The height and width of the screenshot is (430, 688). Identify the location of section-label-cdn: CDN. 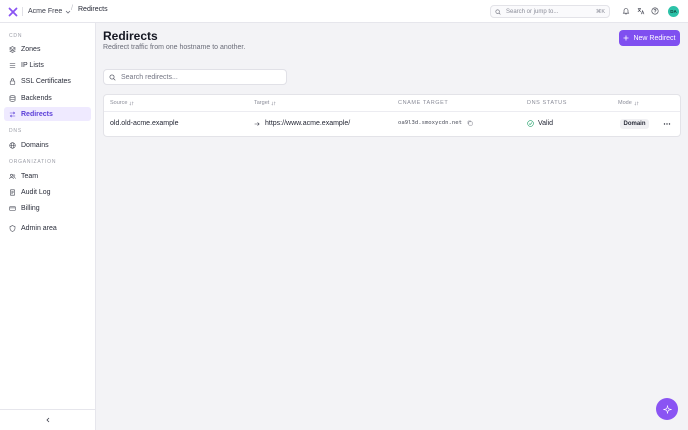
(16, 36).